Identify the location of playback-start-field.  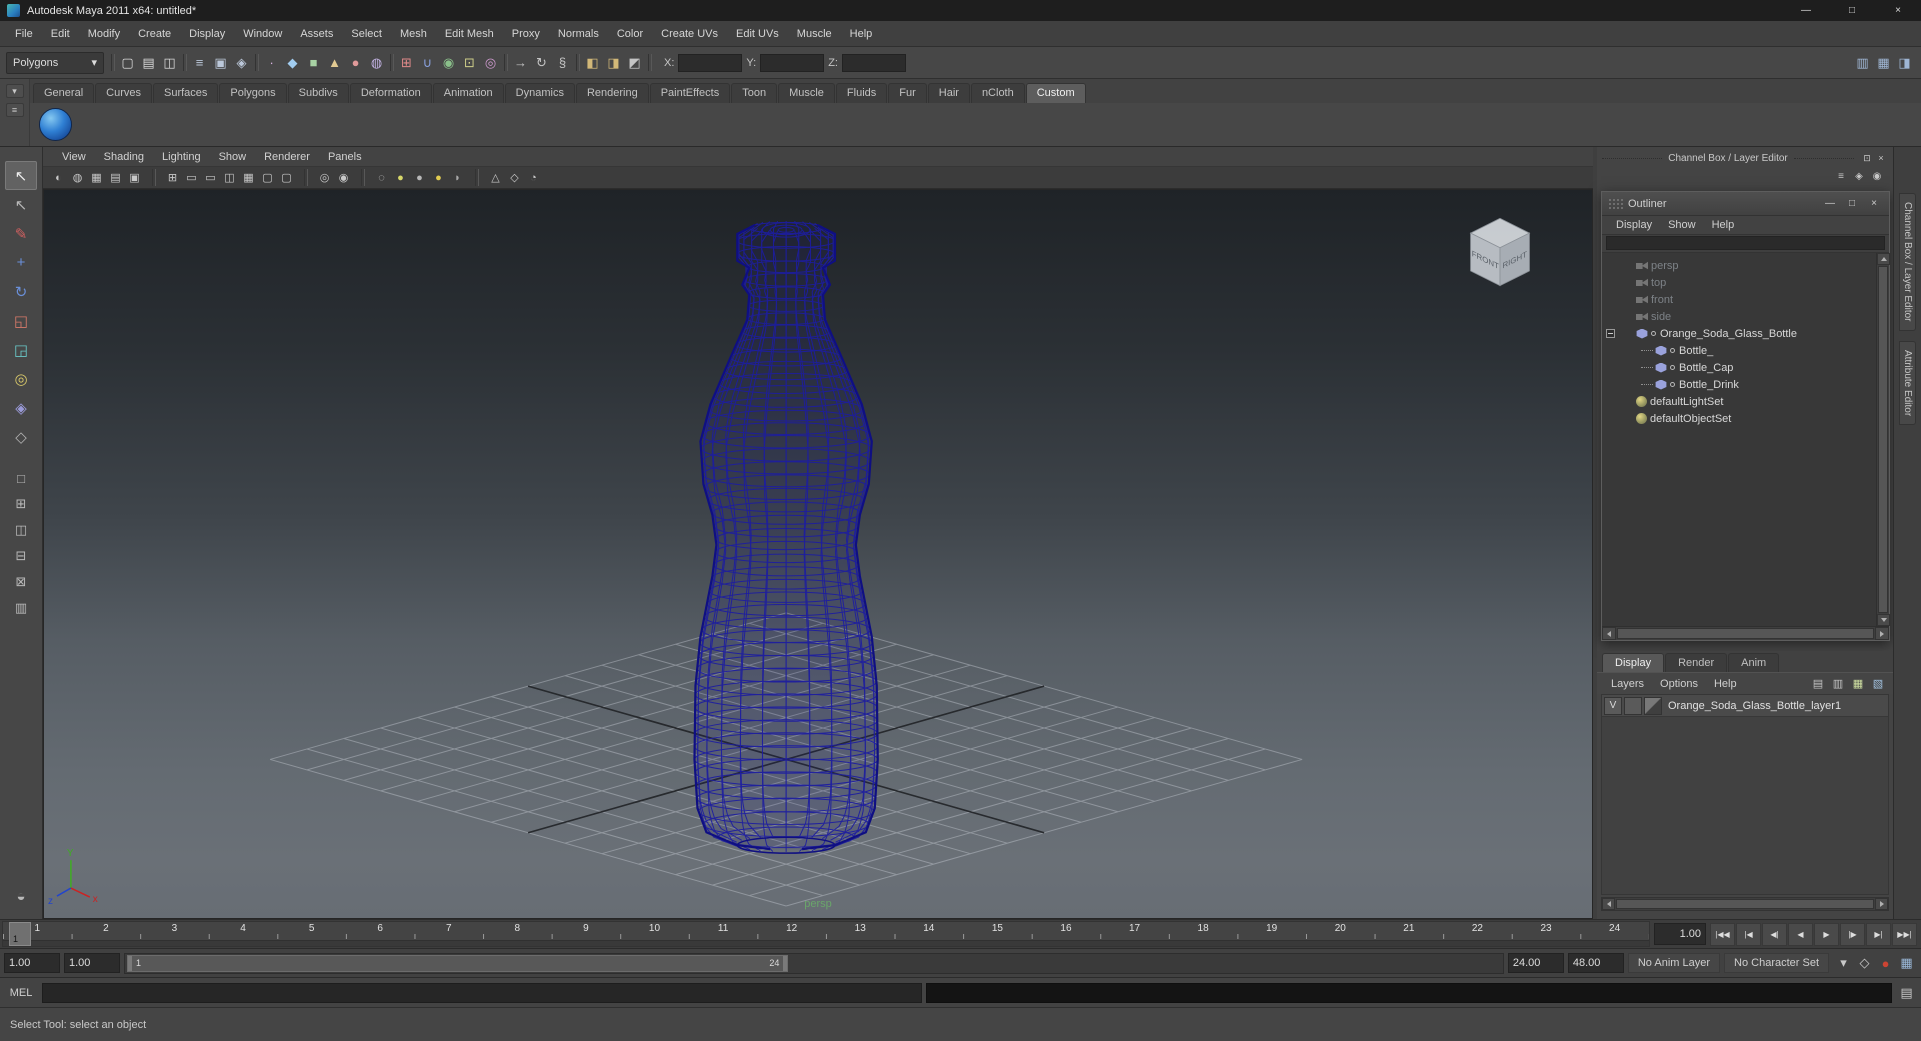
(92, 963).